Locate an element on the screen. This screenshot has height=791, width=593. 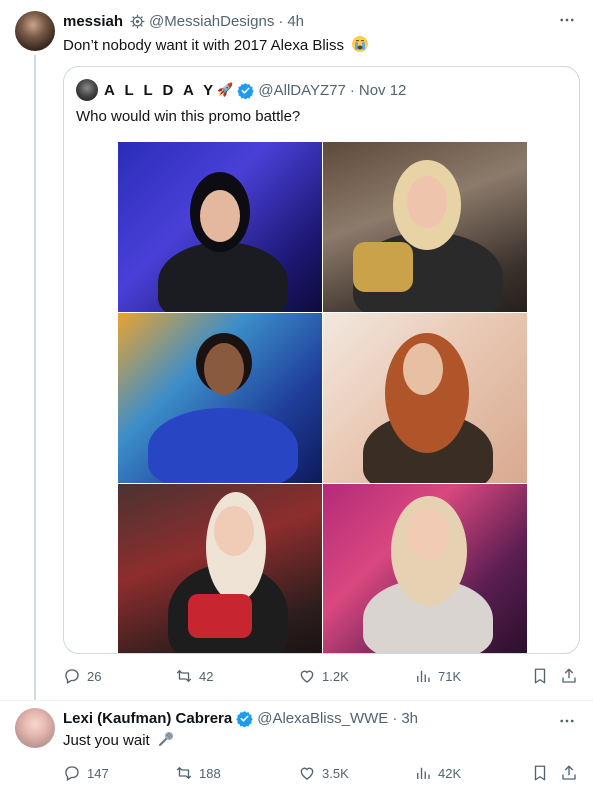
repost-button: 188 is located at coordinates (198, 773).